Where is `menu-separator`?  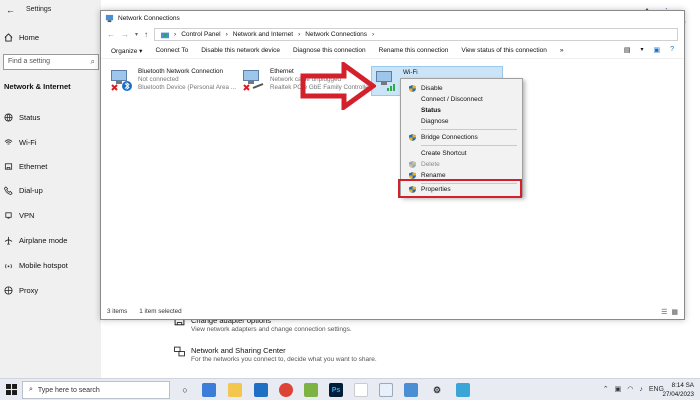
menu-separator is located at coordinates (469, 145).